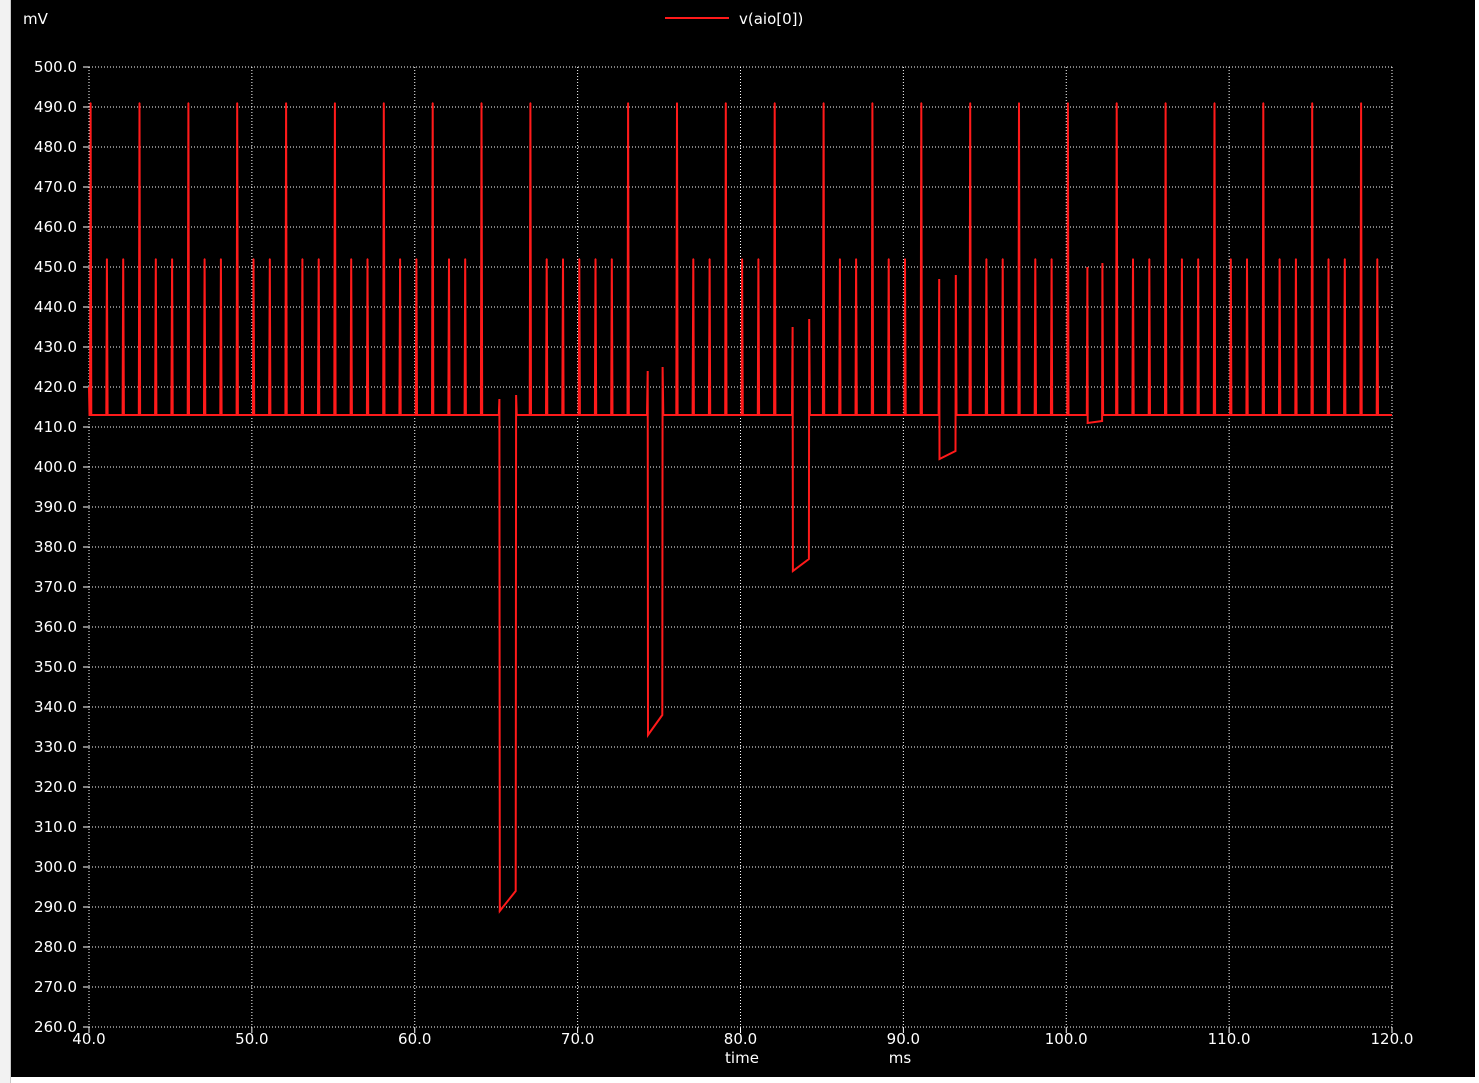 The image size is (1479, 1083). What do you see at coordinates (5, 541) in the screenshot?
I see `left-window-edge` at bounding box center [5, 541].